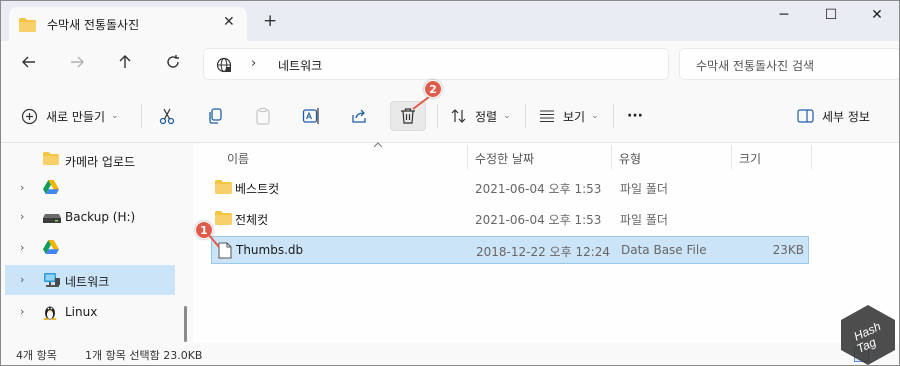  I want to click on column-size-label: 크기, so click(750, 159).